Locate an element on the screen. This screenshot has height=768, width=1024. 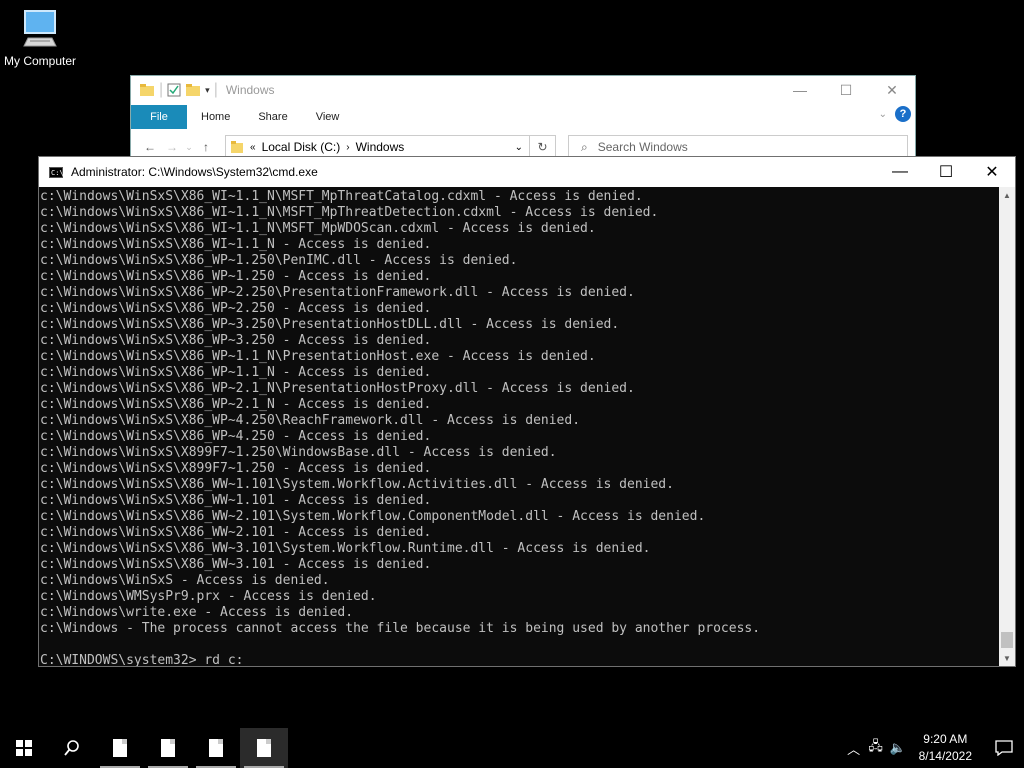
tab-share: Share is located at coordinates (272, 117).